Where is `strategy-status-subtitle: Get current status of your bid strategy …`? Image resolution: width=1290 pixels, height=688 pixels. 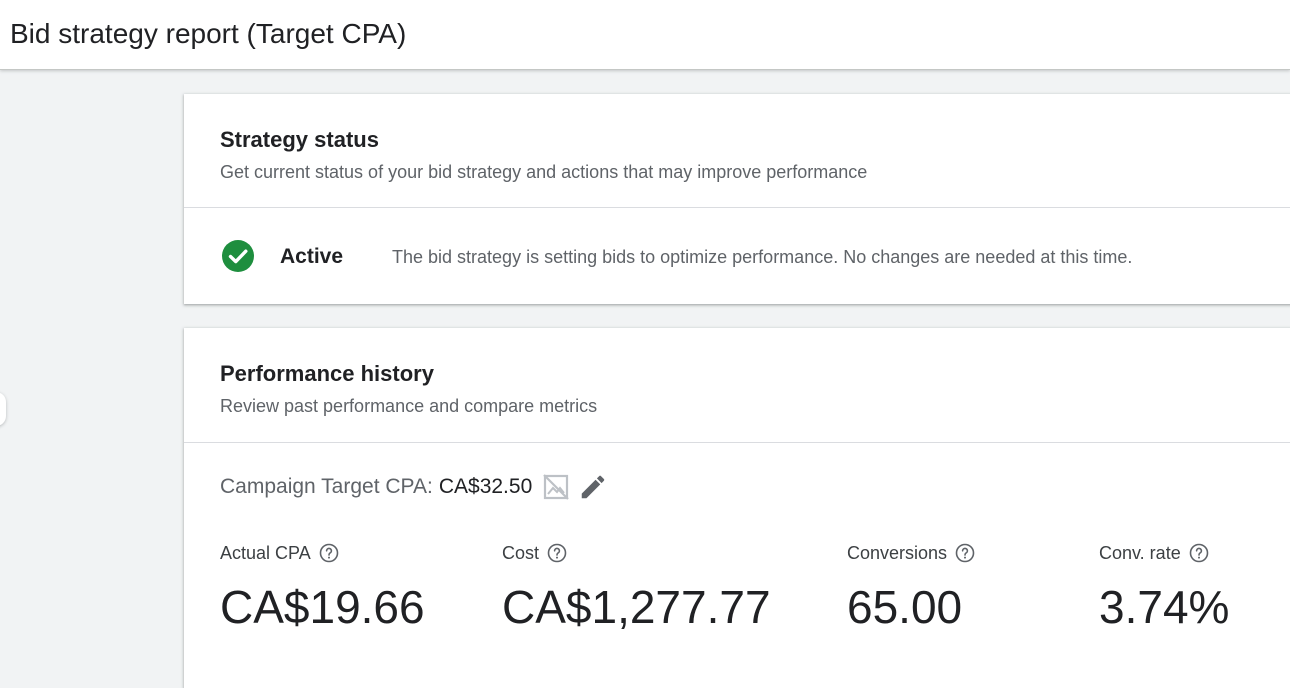 strategy-status-subtitle: Get current status of your bid strategy … is located at coordinates (544, 172).